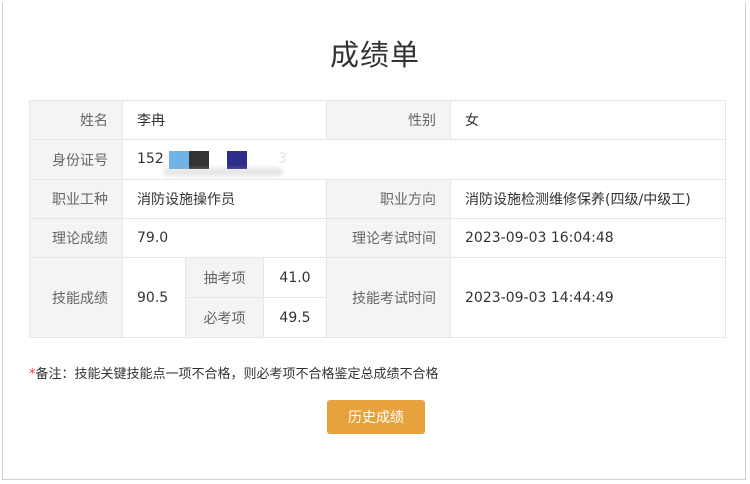 The height and width of the screenshot is (484, 750). I want to click on id-value-prefix: 152, so click(150, 159).